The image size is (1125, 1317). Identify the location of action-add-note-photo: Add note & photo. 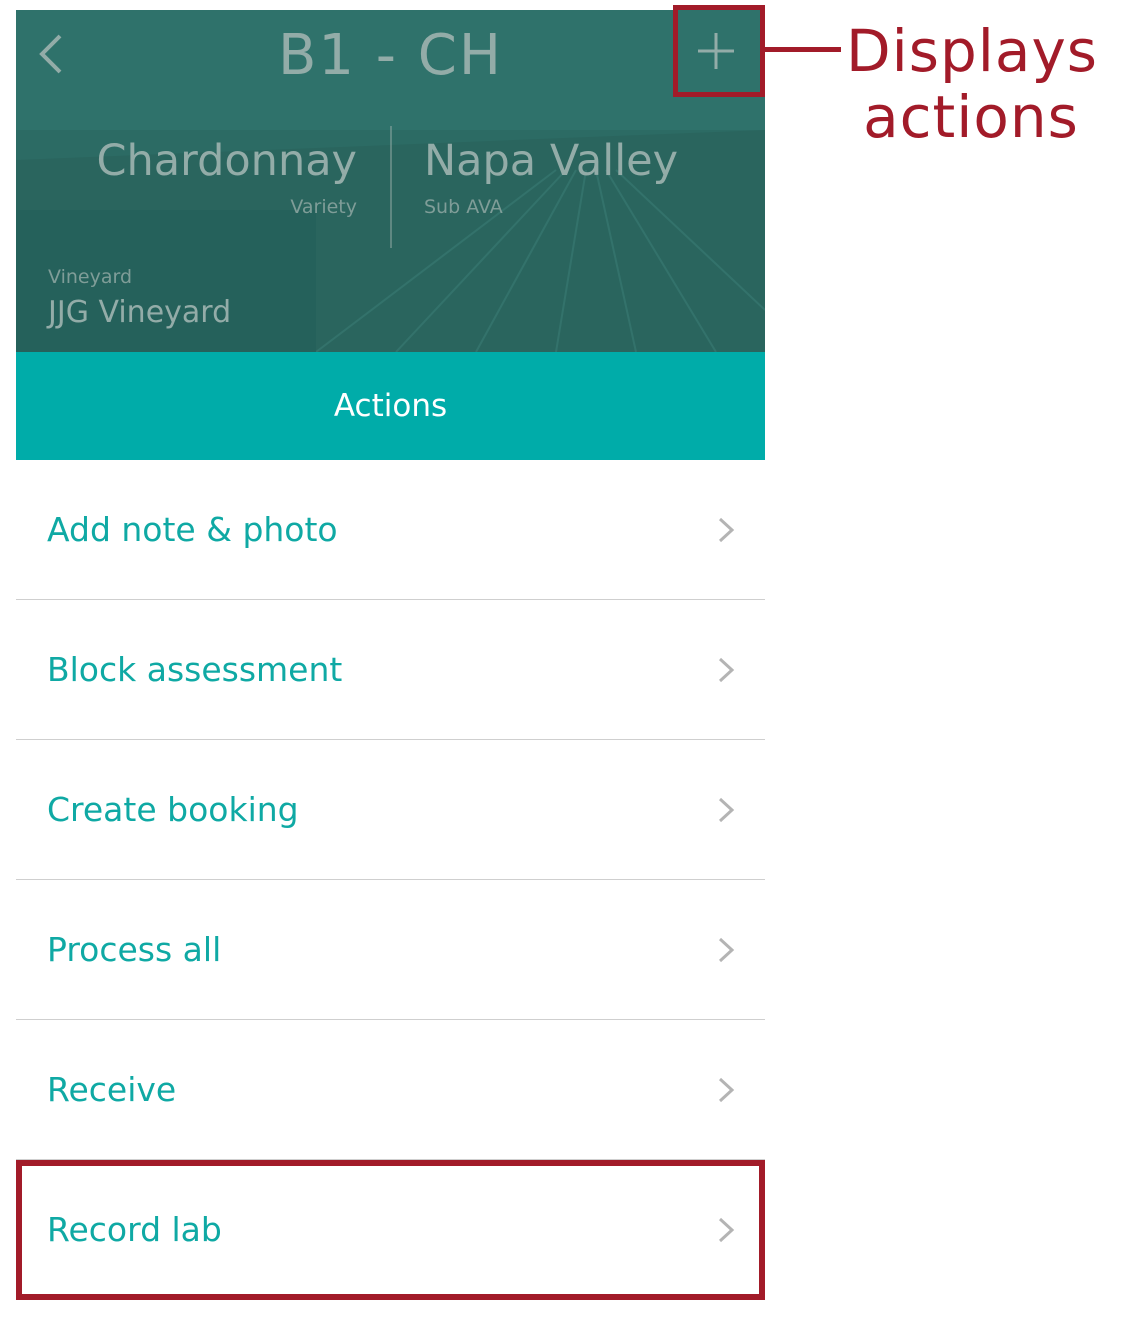
(390, 530).